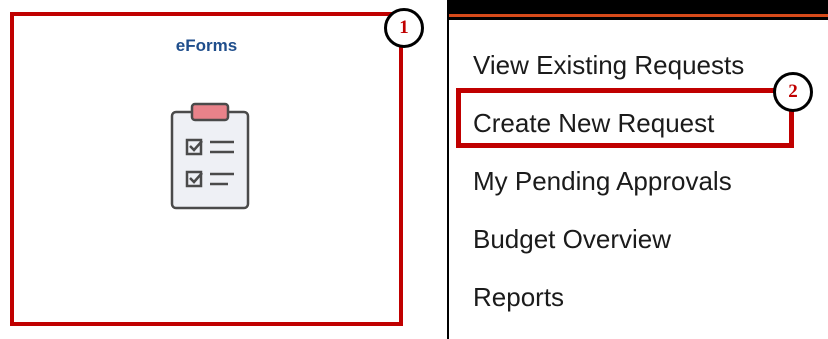  Describe the element at coordinates (404, 28) in the screenshot. I see `step-1-callout: 1` at that location.